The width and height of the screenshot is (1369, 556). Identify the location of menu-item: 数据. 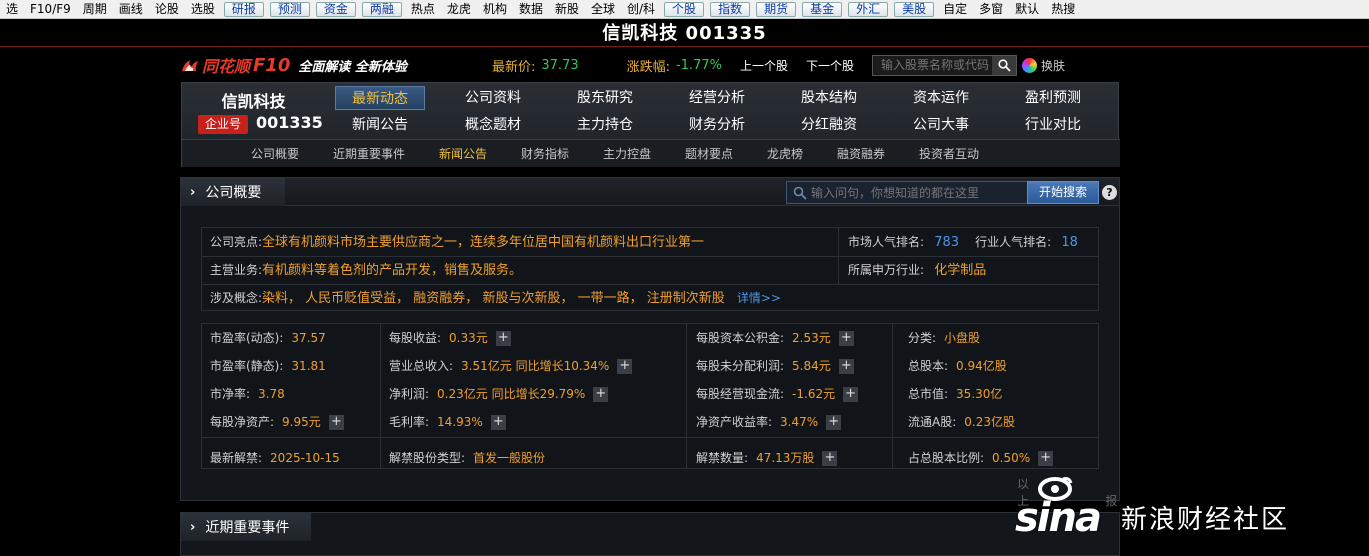
(531, 9).